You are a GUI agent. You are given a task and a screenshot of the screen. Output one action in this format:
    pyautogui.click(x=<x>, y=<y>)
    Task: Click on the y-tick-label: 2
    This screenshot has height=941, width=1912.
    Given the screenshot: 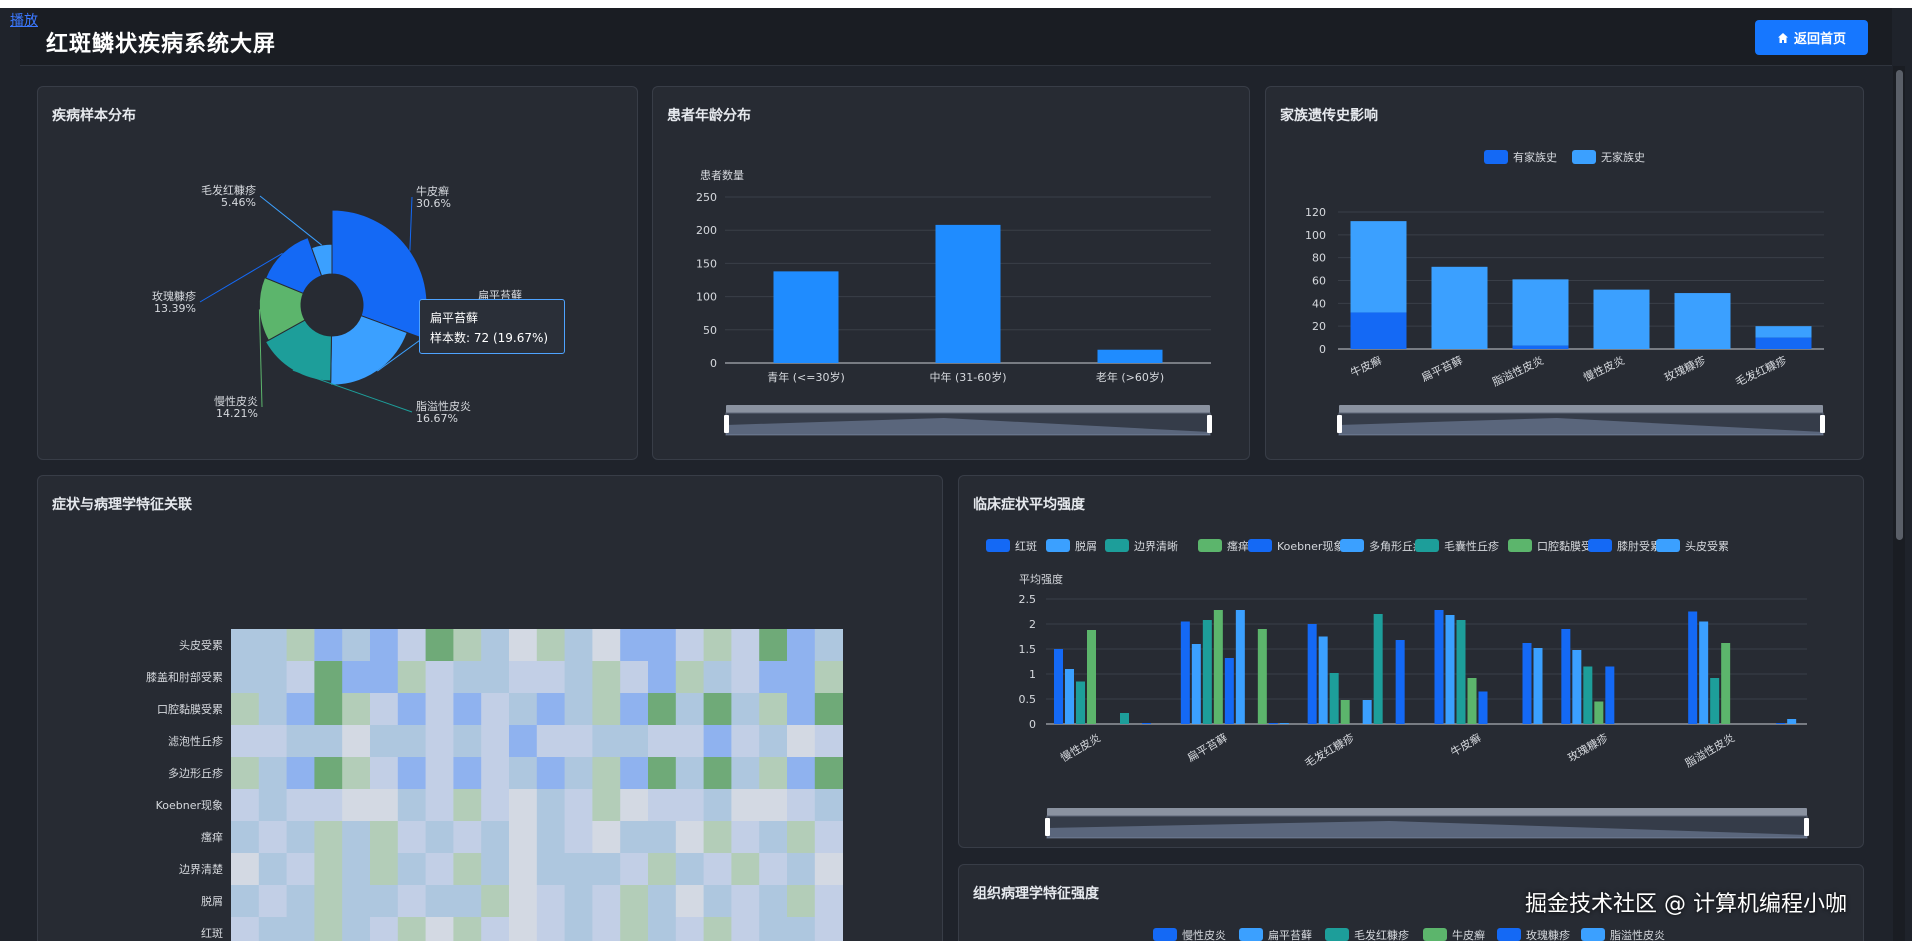 What is the action you would take?
    pyautogui.click(x=1032, y=624)
    